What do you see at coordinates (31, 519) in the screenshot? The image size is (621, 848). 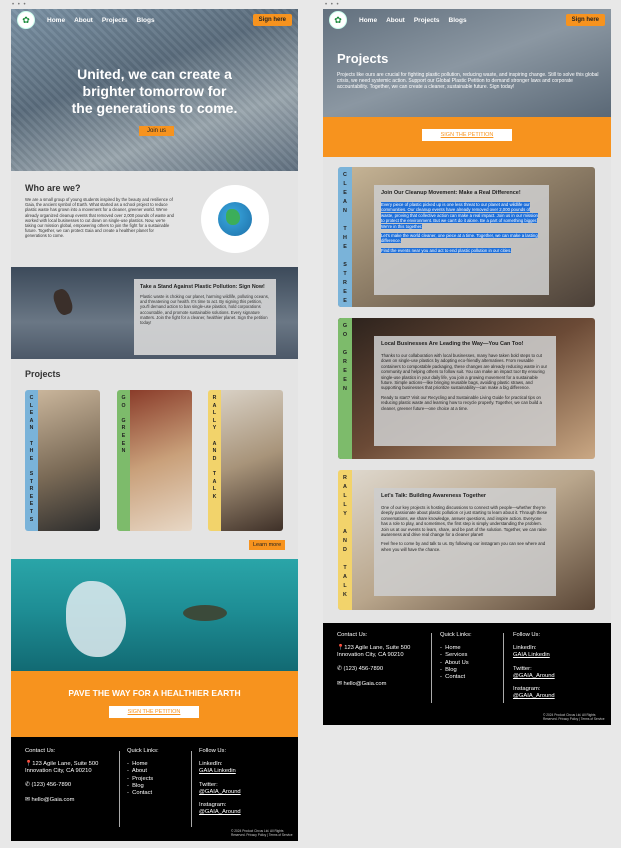 I see `stripe-letter: S` at bounding box center [31, 519].